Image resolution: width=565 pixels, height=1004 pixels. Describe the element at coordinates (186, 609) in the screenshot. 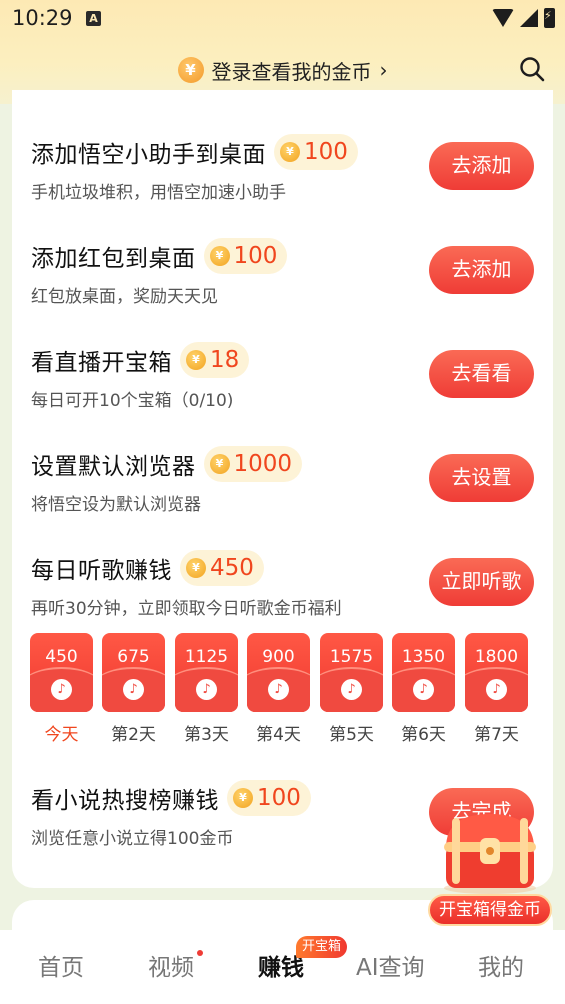

I see `task-description: 再听30分钟，立即领取今日听歌金币福利` at that location.